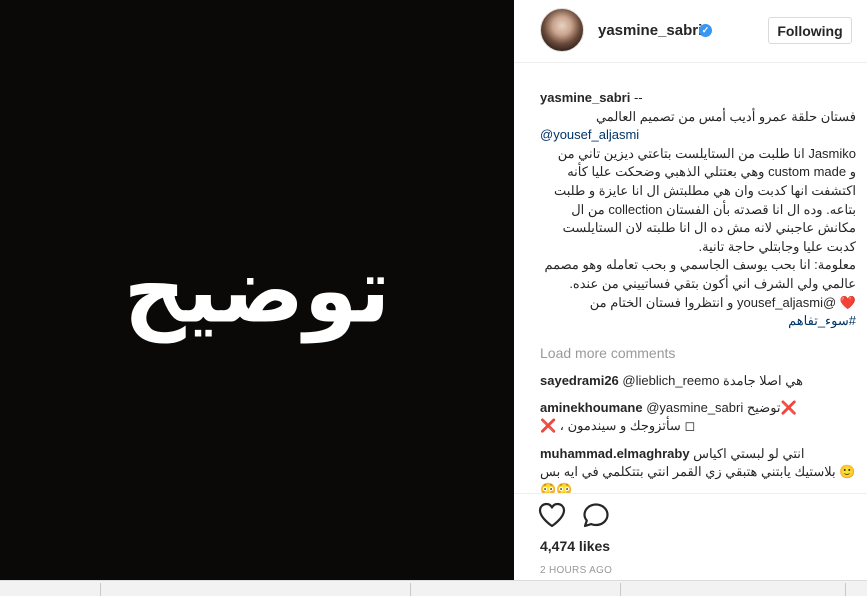  I want to click on likes-count: 4,474 likes, so click(575, 546).